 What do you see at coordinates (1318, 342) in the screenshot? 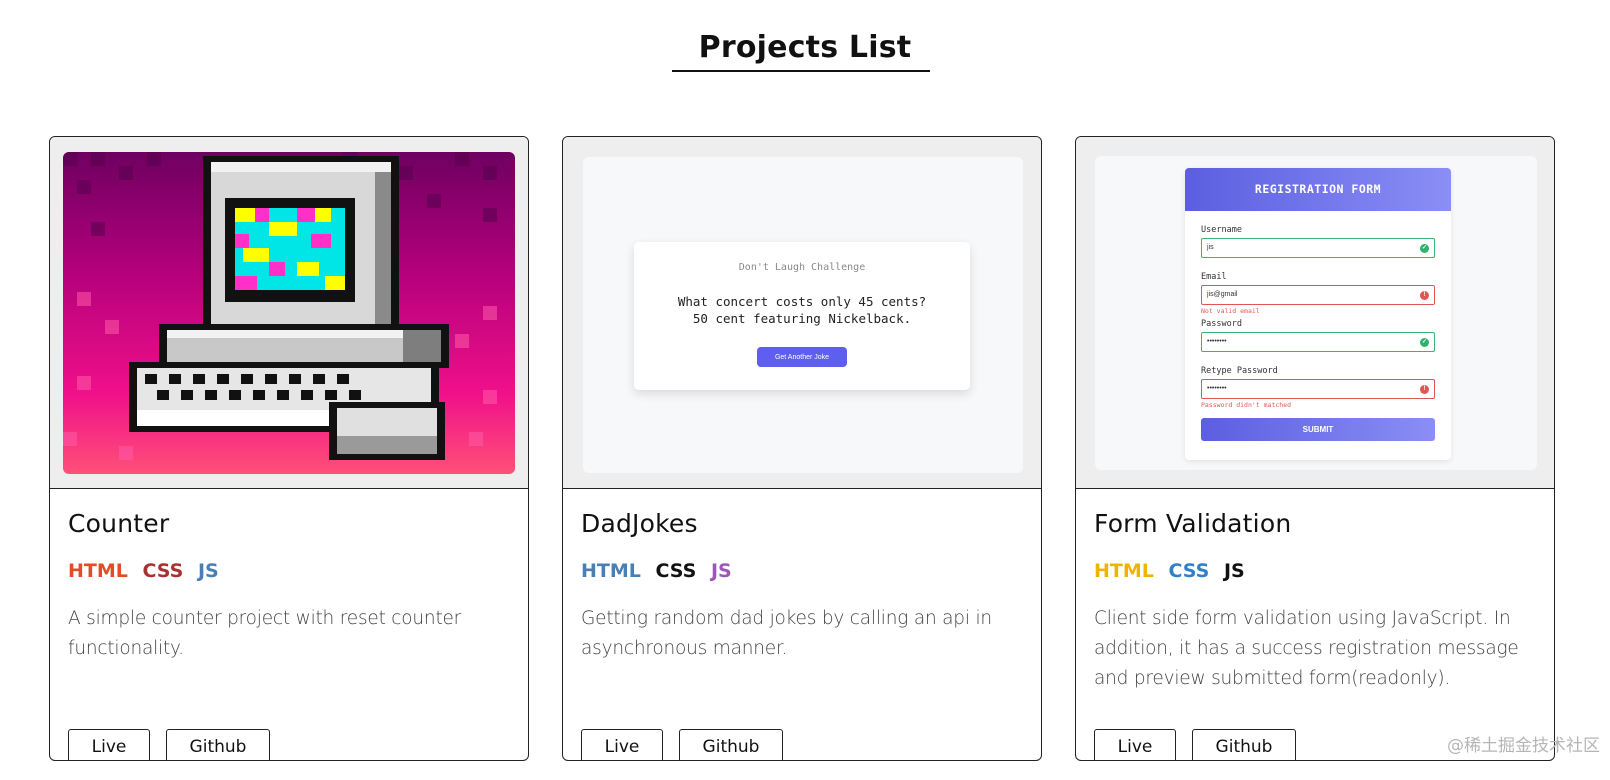
I see `password-field: •••••••• ✓` at bounding box center [1318, 342].